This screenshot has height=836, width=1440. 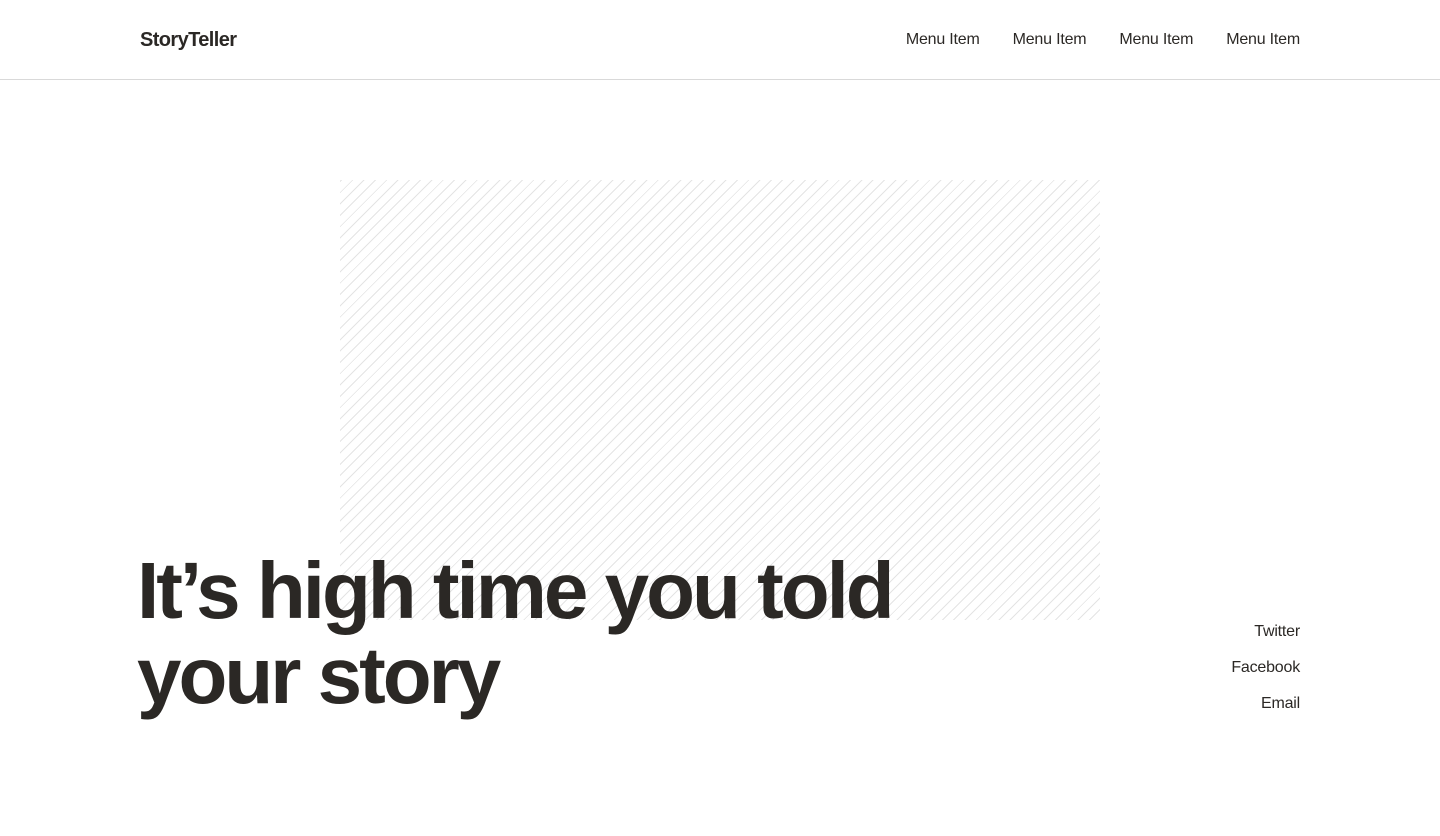 I want to click on hero-headline: It’s high time you told your story, so click(x=516, y=633).